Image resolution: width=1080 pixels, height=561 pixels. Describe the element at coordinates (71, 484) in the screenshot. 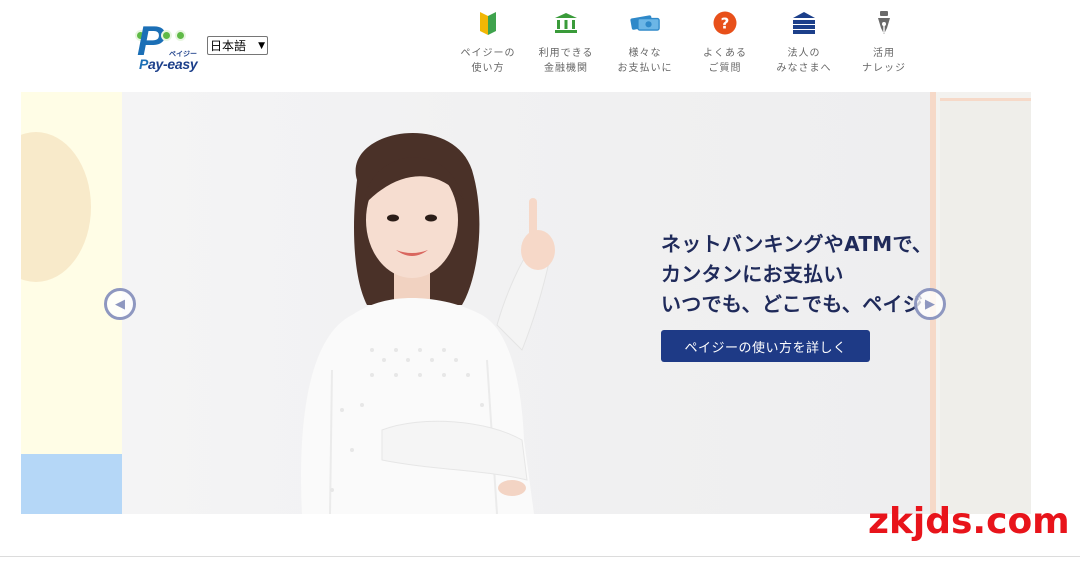

I see `decorative-block` at that location.